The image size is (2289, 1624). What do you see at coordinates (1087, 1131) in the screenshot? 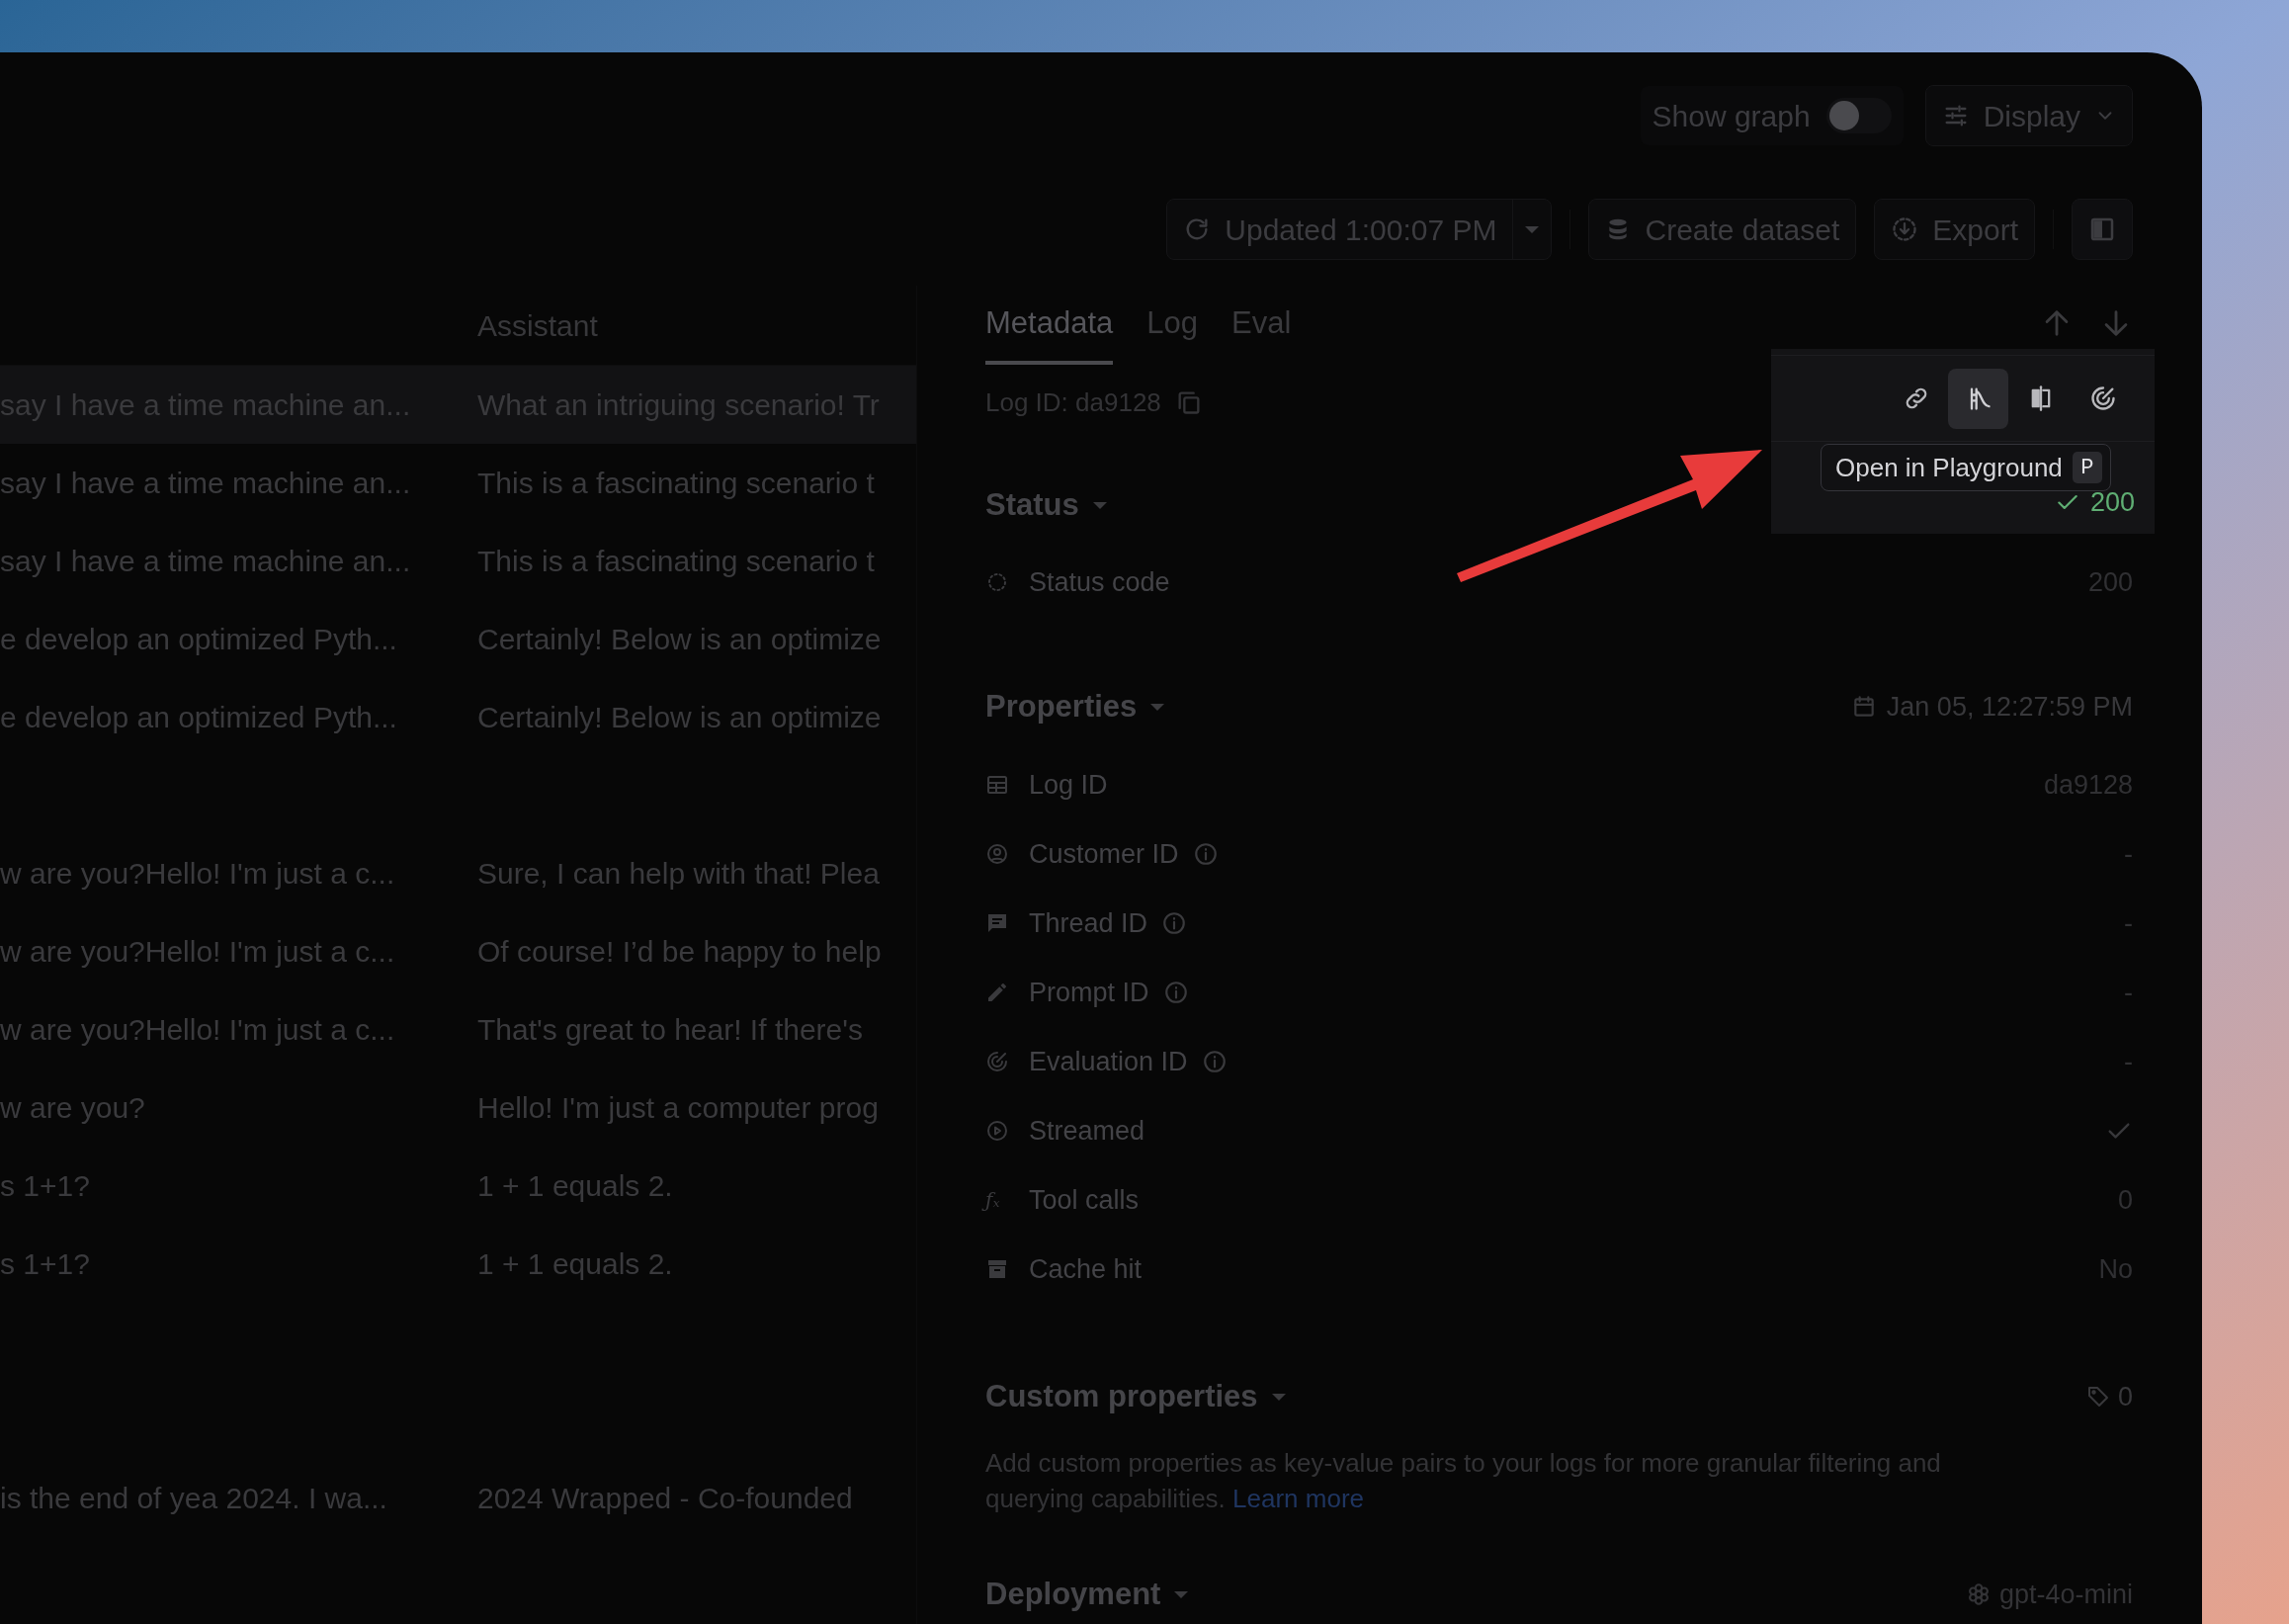
I see `property-label: Streamed` at bounding box center [1087, 1131].